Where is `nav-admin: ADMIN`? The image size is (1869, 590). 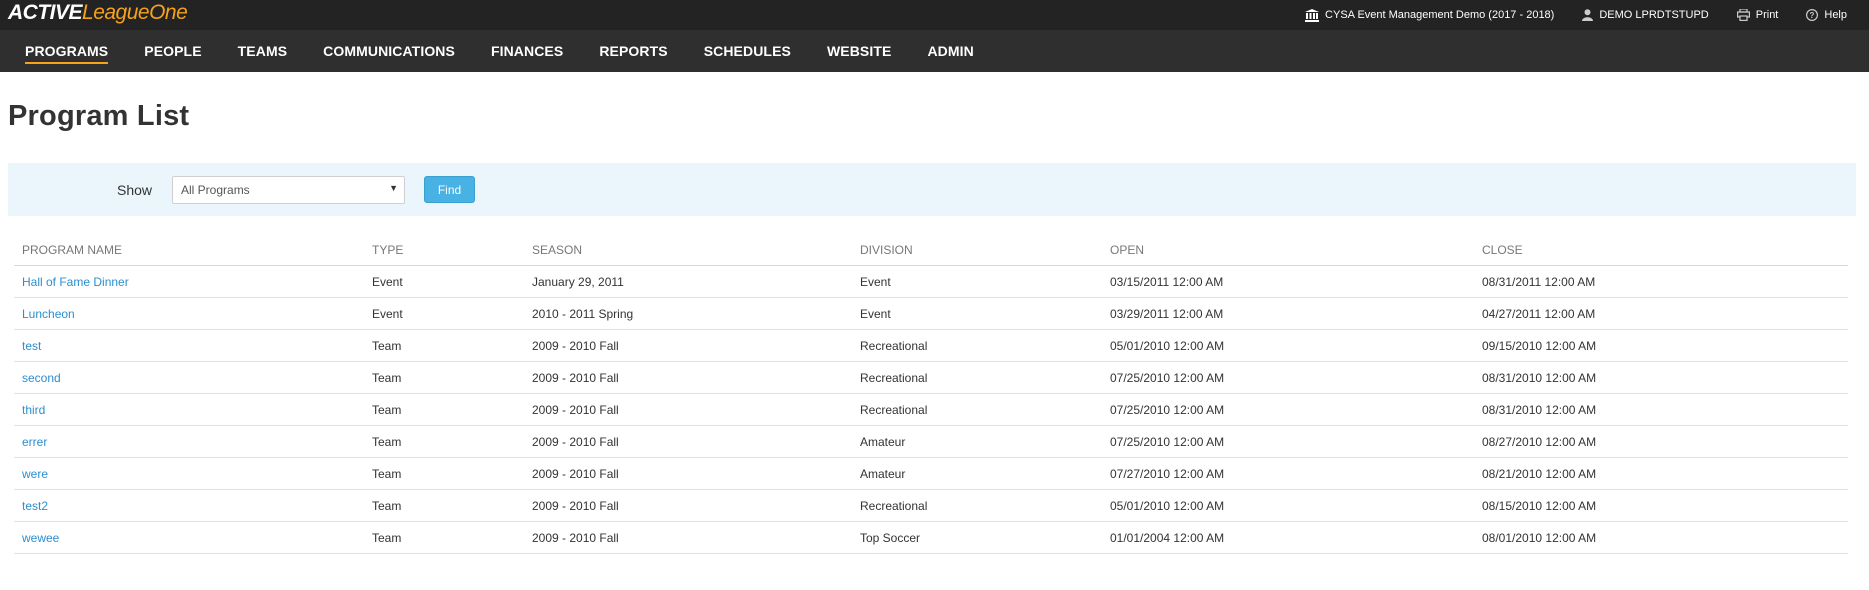
nav-admin: ADMIN is located at coordinates (950, 51).